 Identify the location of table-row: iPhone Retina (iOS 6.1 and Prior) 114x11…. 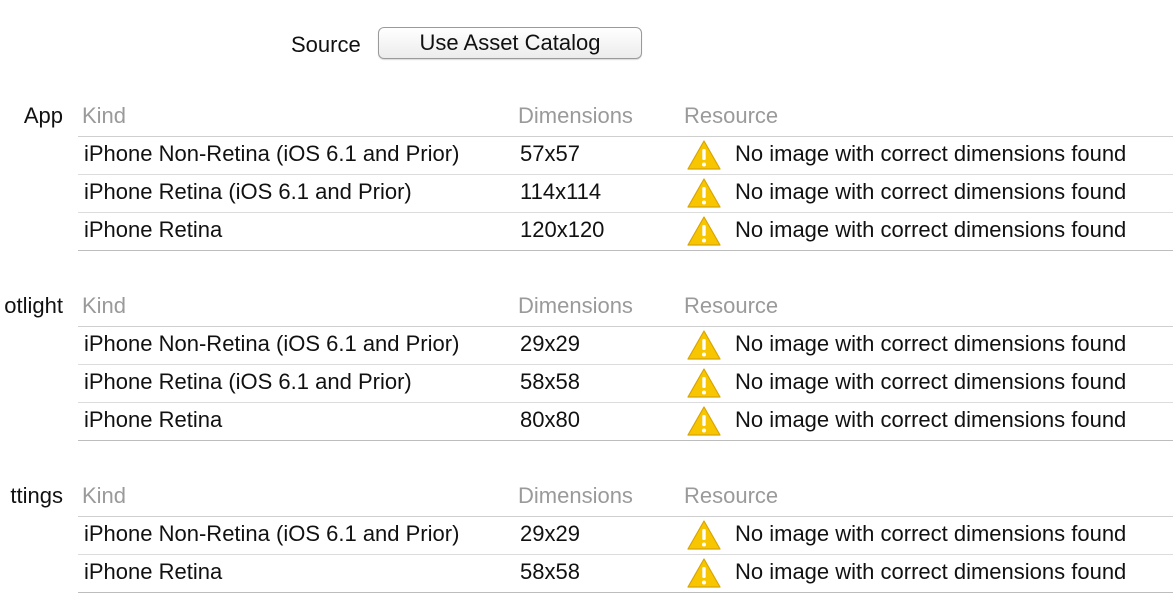
(625, 194).